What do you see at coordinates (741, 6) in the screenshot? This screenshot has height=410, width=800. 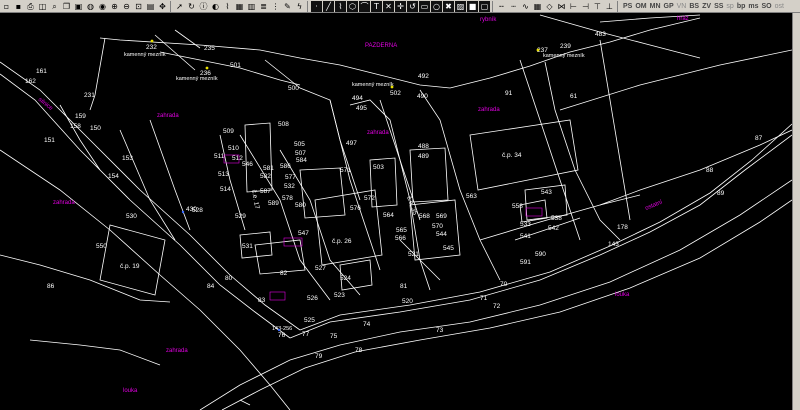 I see `layer-toggle-bp: bp` at bounding box center [741, 6].